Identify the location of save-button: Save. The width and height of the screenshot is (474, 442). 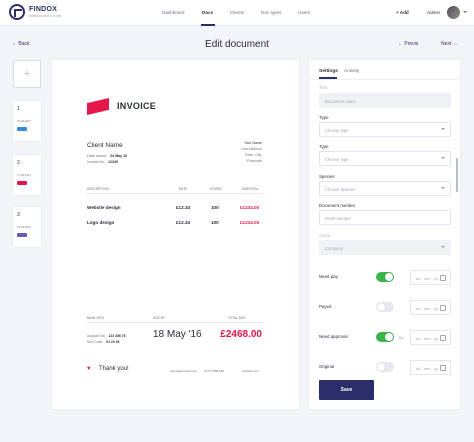
(346, 390).